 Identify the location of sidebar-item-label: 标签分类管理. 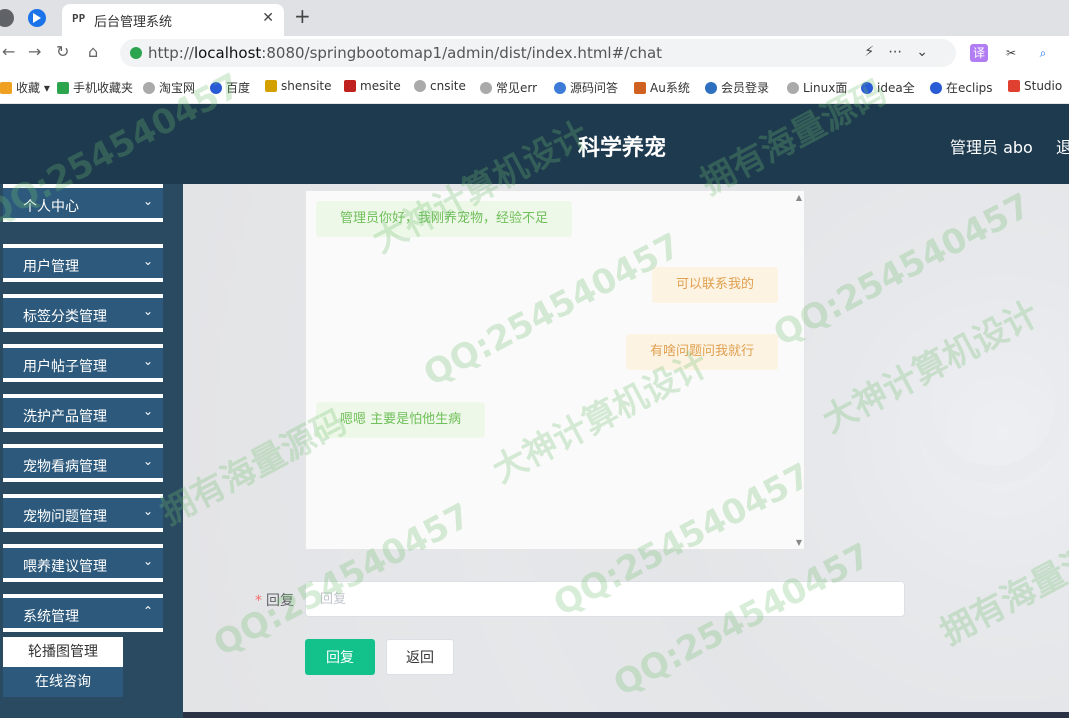
(65, 317).